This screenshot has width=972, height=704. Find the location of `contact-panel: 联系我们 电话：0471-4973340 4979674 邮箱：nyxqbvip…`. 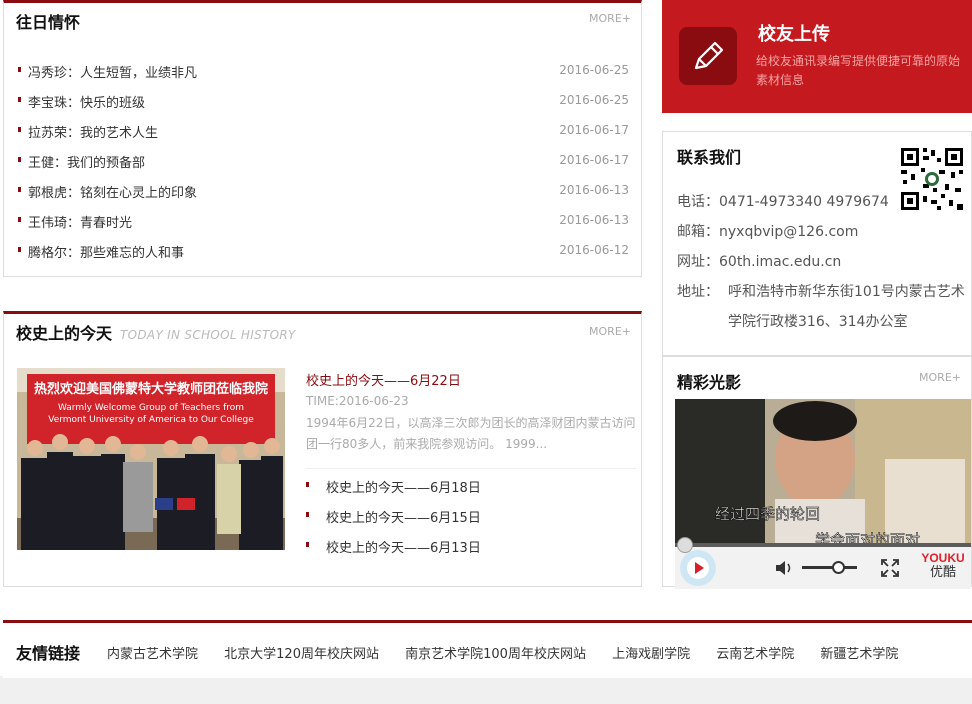

contact-panel: 联系我们 电话：0471-4973340 4979674 邮箱：nyxqbvip… is located at coordinates (817, 243).